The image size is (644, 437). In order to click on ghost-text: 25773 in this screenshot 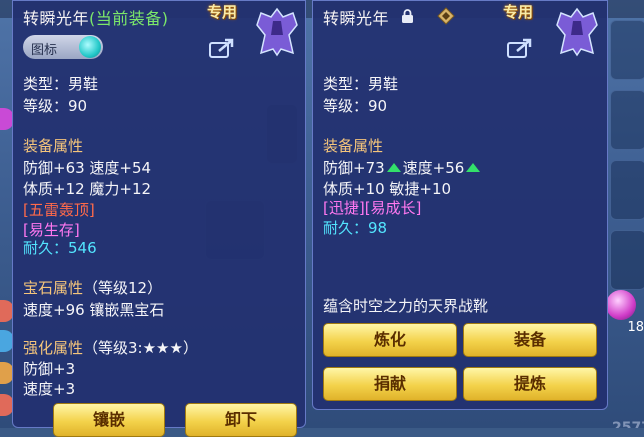, I will do `click(628, 424)`.